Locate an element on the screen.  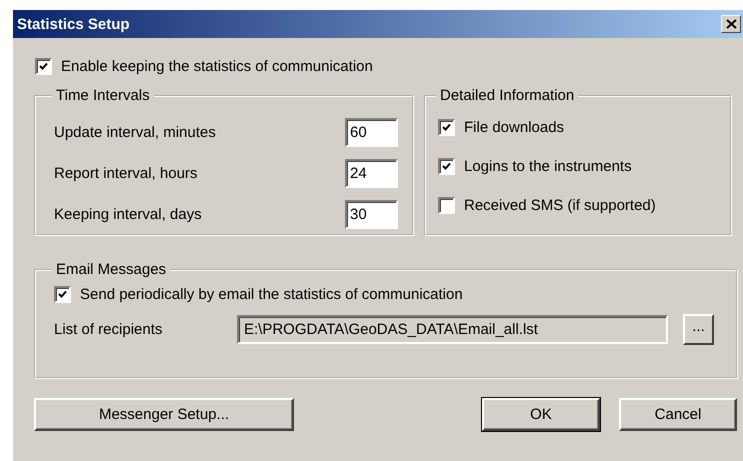
group-title: Time Intervals is located at coordinates (103, 95).